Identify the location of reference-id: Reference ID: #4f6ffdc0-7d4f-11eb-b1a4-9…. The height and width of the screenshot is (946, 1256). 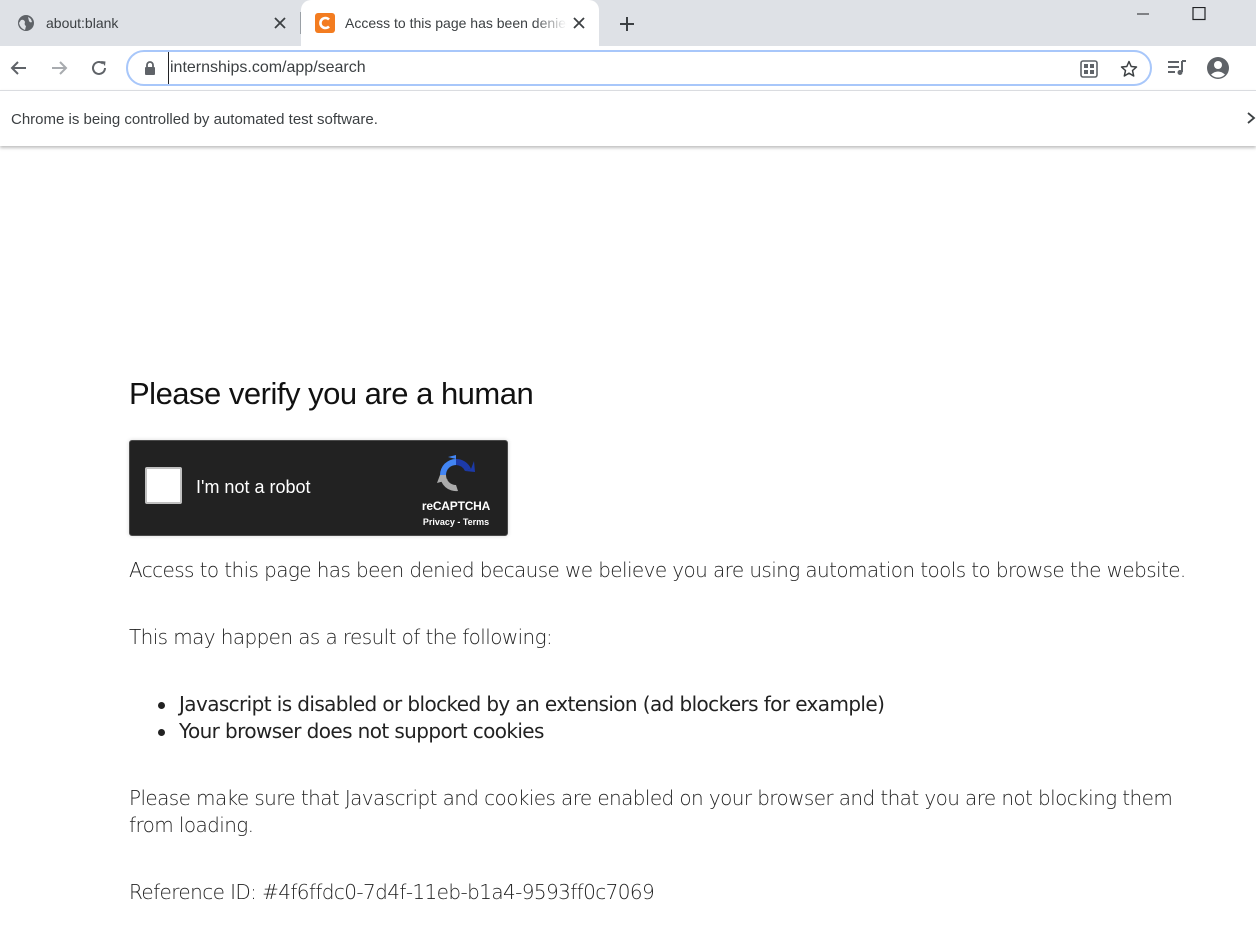
(392, 892).